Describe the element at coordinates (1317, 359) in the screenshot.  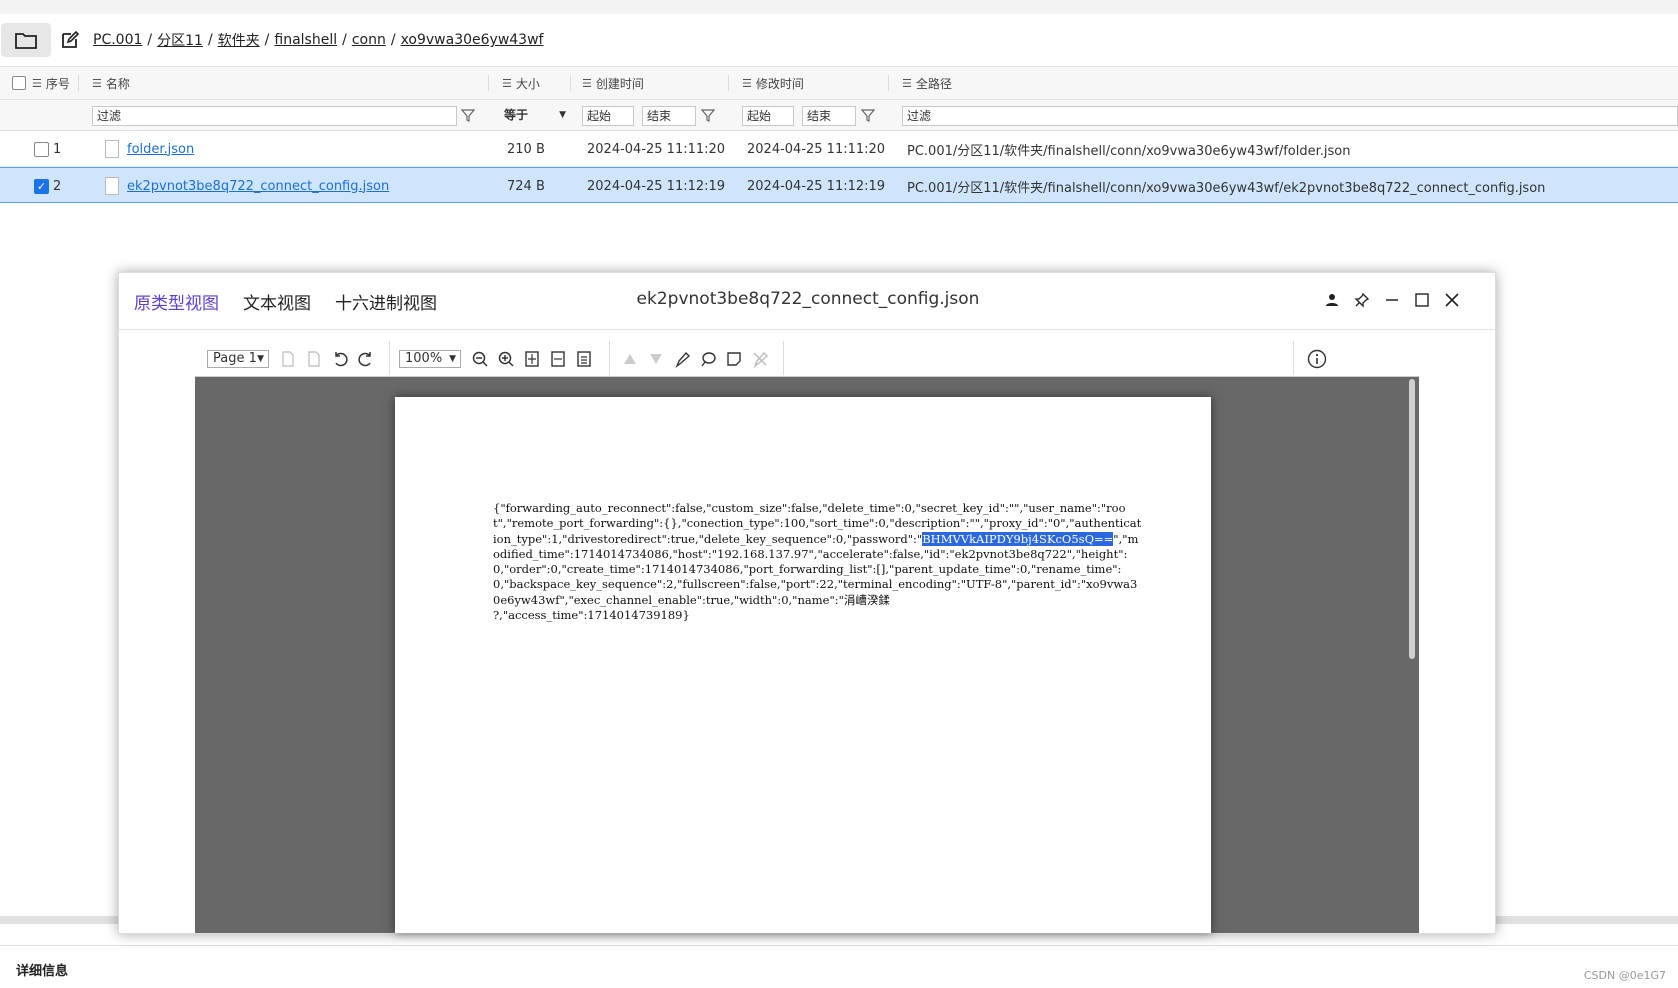
I see `info-icon` at that location.